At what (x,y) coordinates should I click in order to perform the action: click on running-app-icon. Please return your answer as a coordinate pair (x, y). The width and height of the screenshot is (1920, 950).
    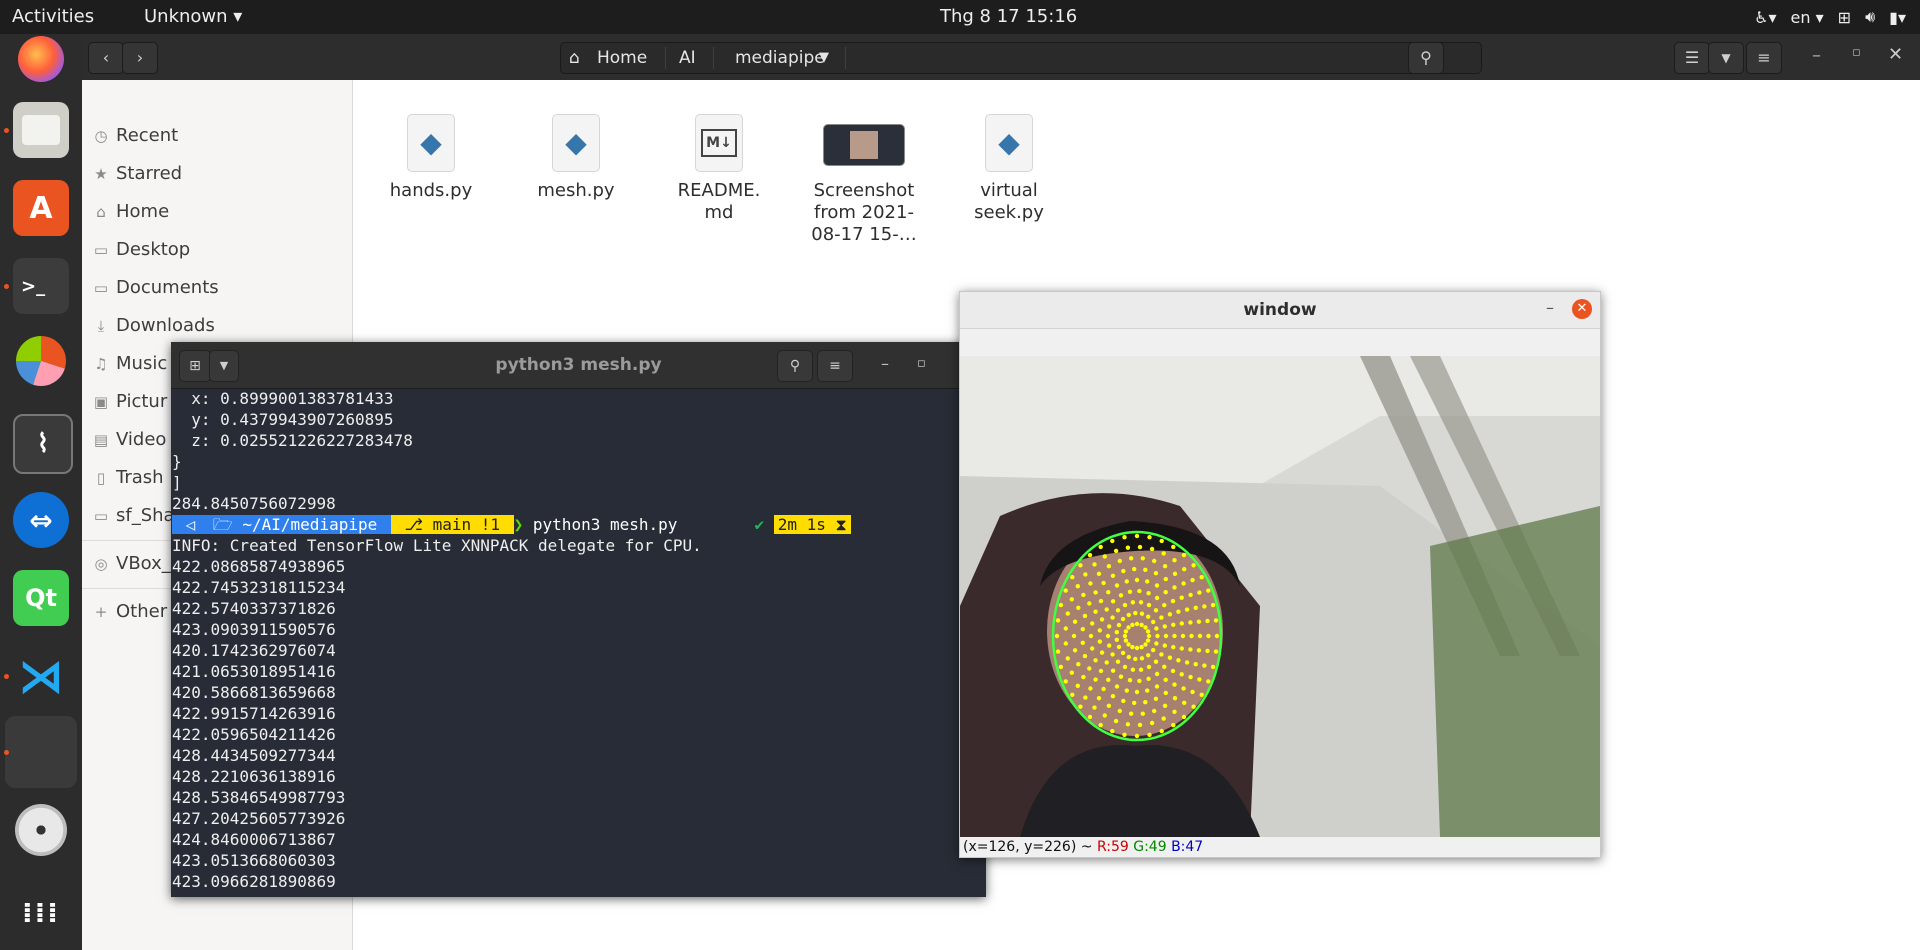
    Looking at the image, I should click on (41, 752).